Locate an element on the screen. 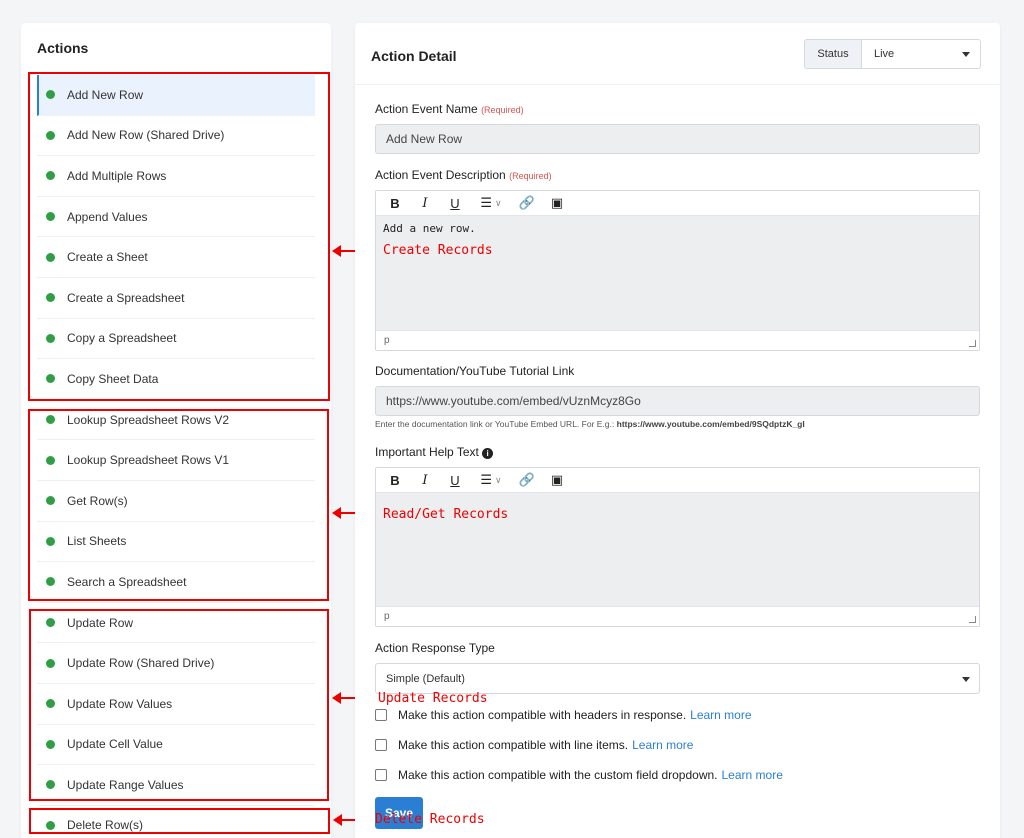  status-select: Live is located at coordinates (921, 54).